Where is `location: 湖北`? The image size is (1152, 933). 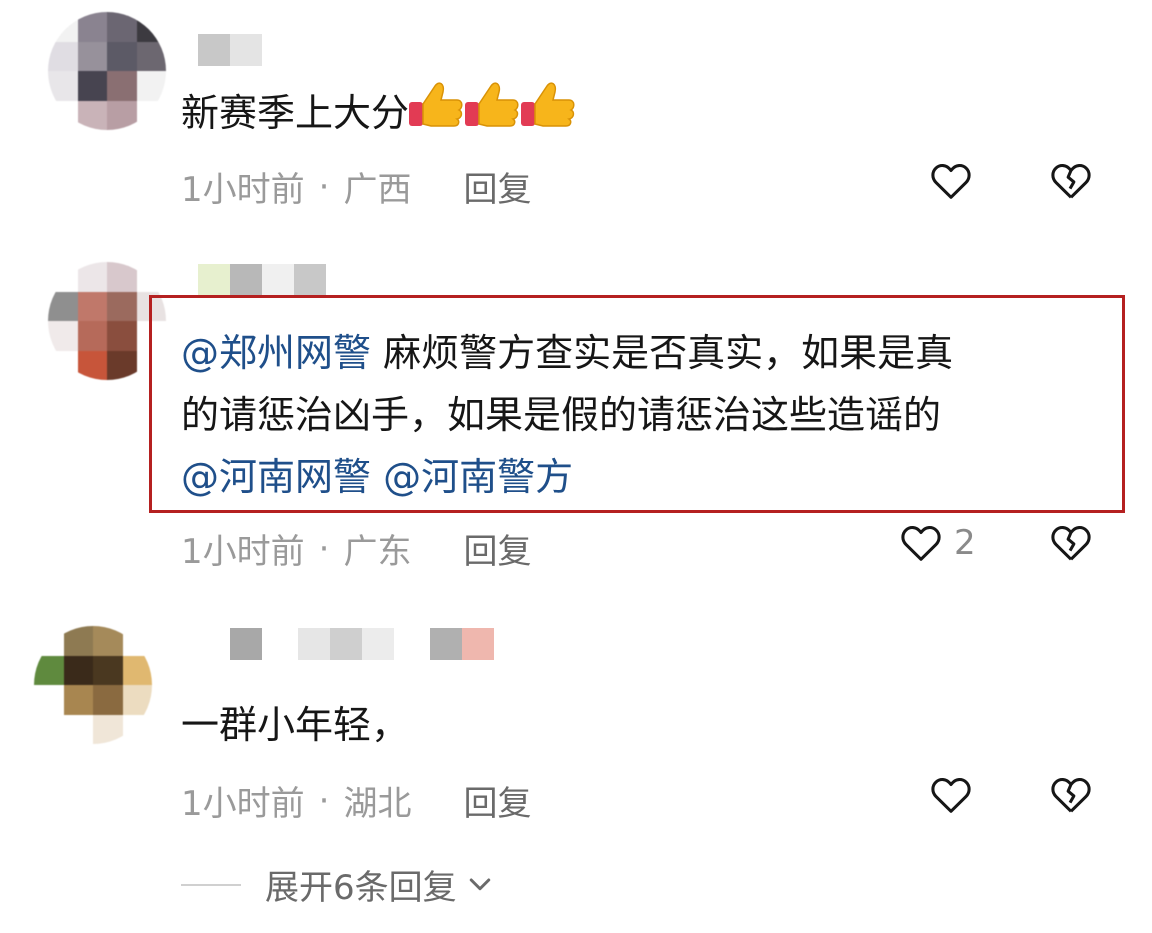
location: 湖北 is located at coordinates (377, 804).